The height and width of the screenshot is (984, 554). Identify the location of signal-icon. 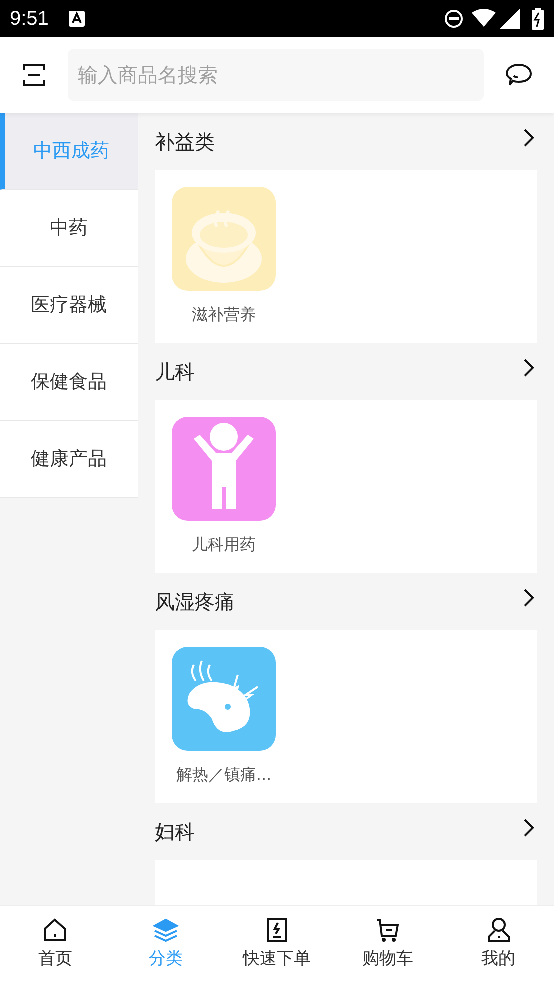
(510, 18).